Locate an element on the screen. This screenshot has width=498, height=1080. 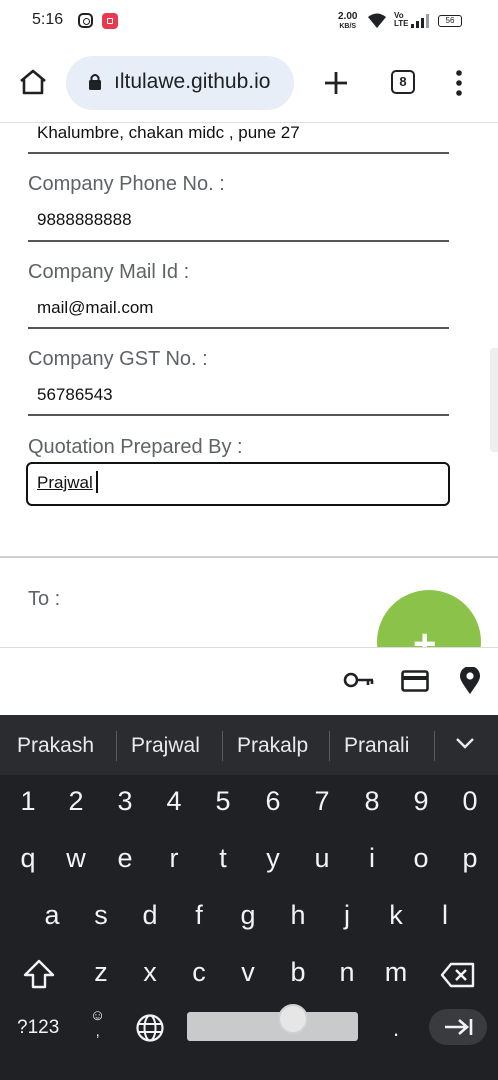
company-gst-label: Company GST No. : is located at coordinates (118, 359).